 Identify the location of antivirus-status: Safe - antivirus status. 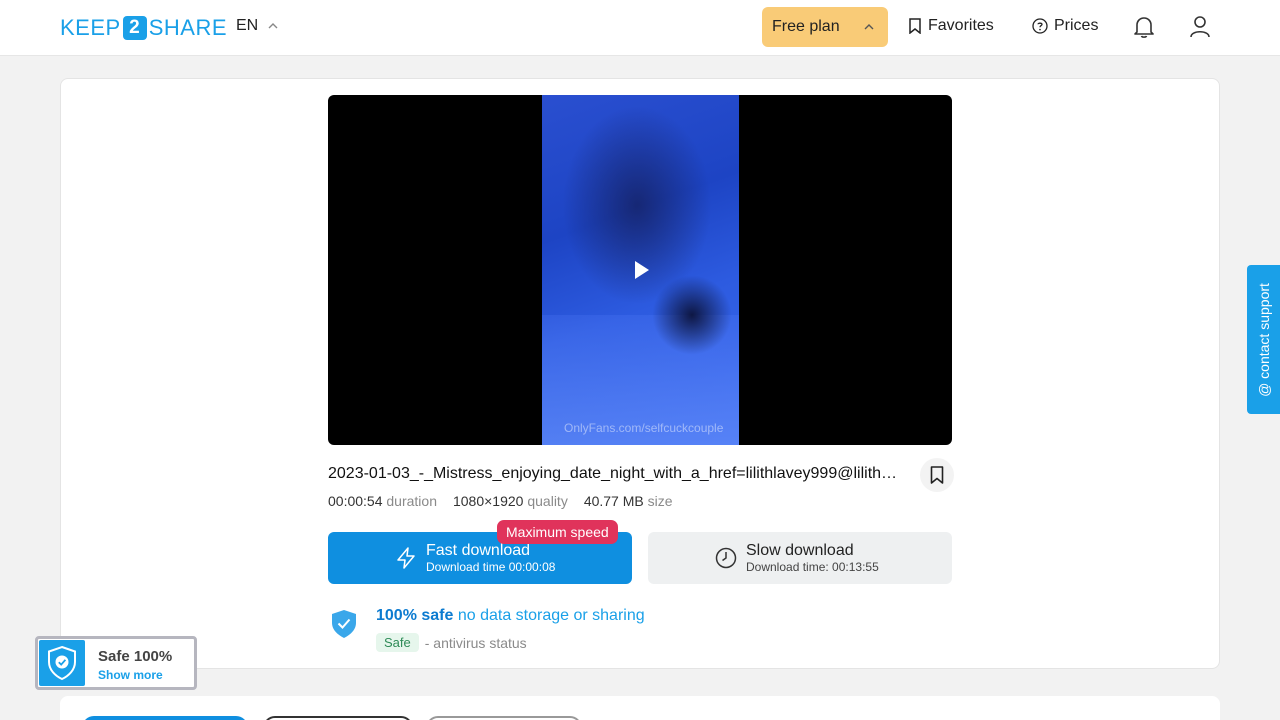
(451, 642).